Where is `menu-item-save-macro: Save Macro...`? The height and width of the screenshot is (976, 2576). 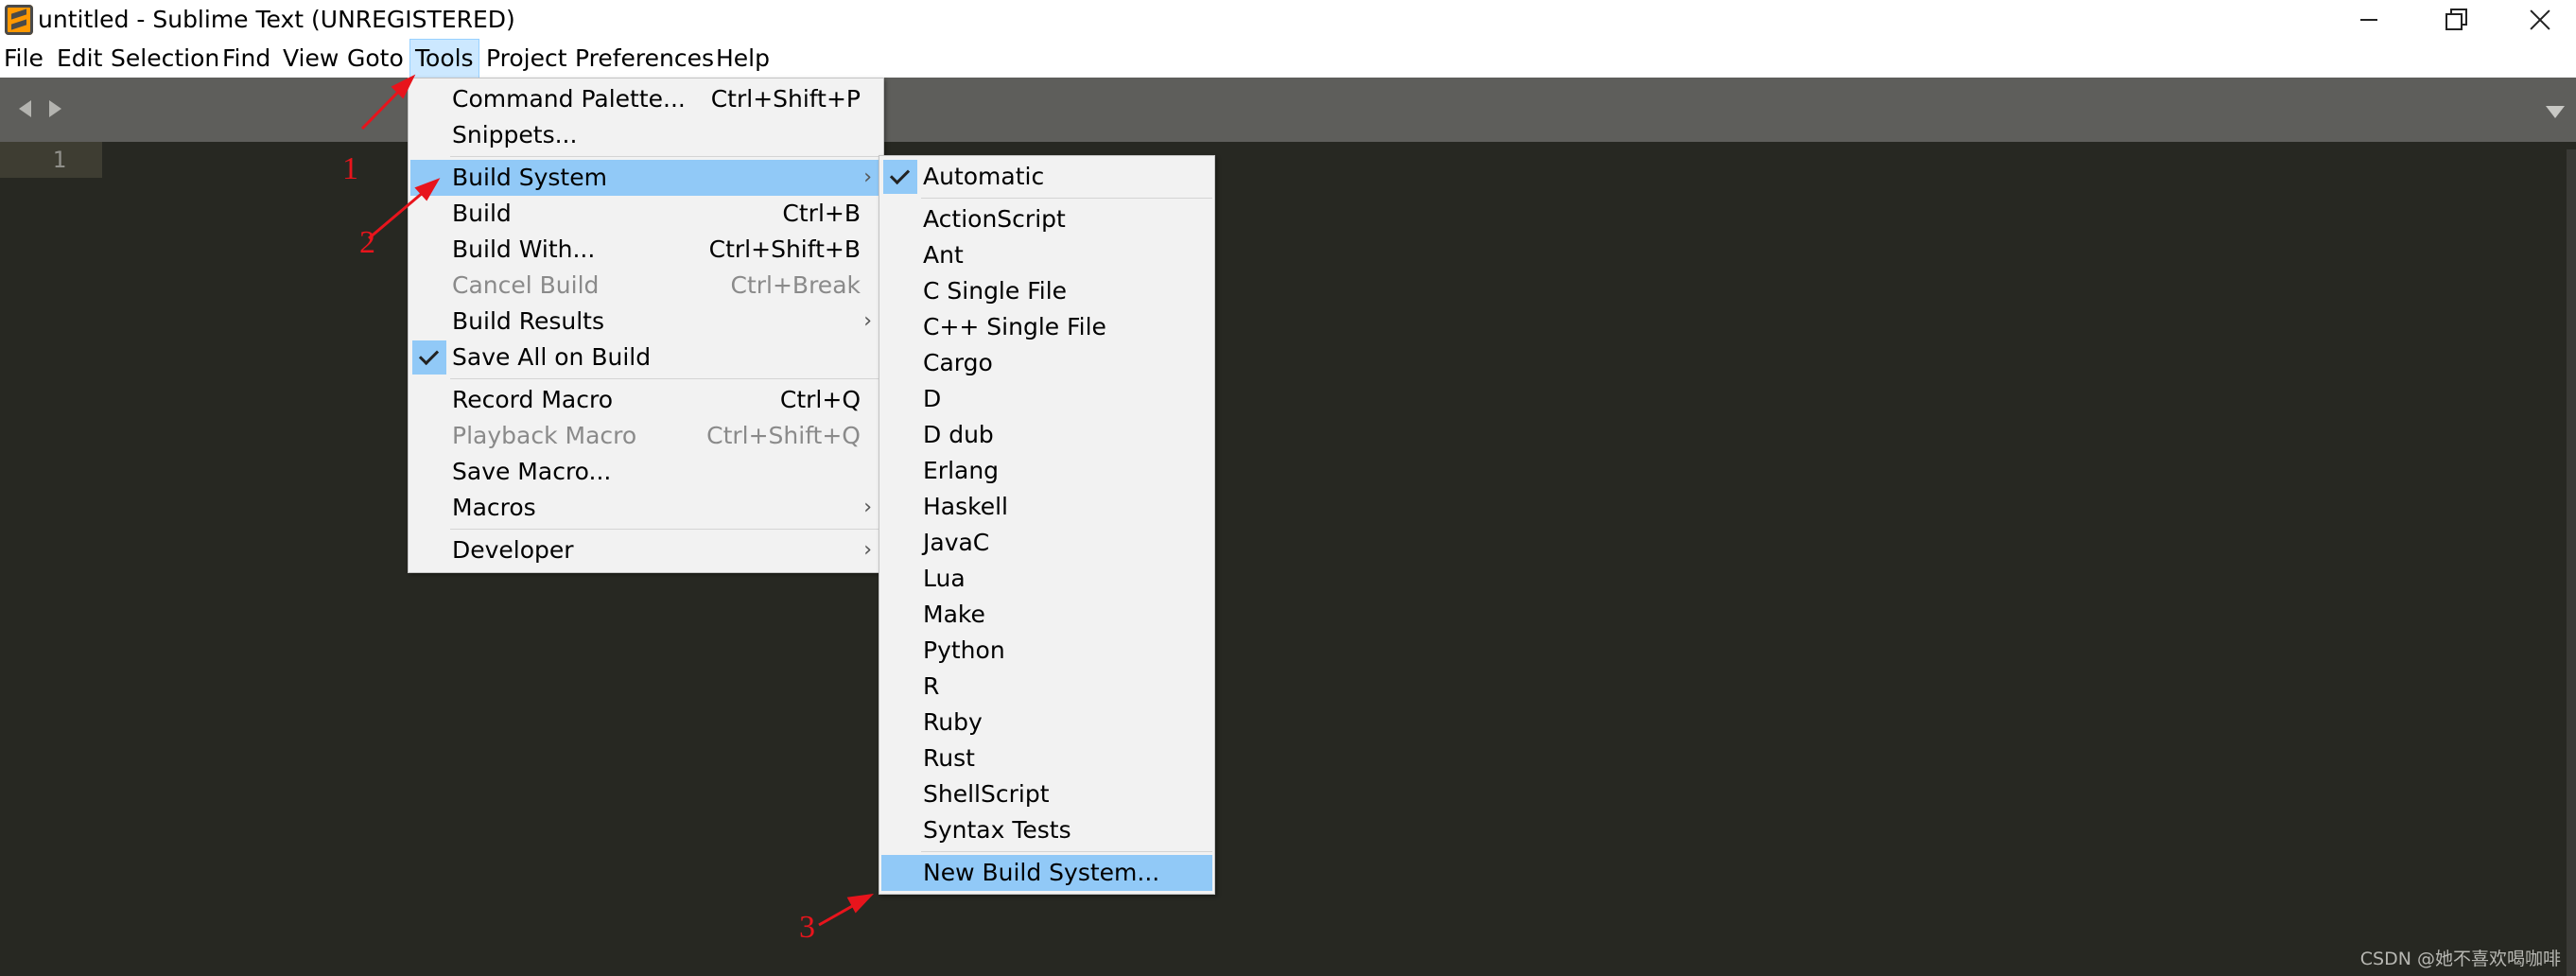 menu-item-save-macro: Save Macro... is located at coordinates (645, 472).